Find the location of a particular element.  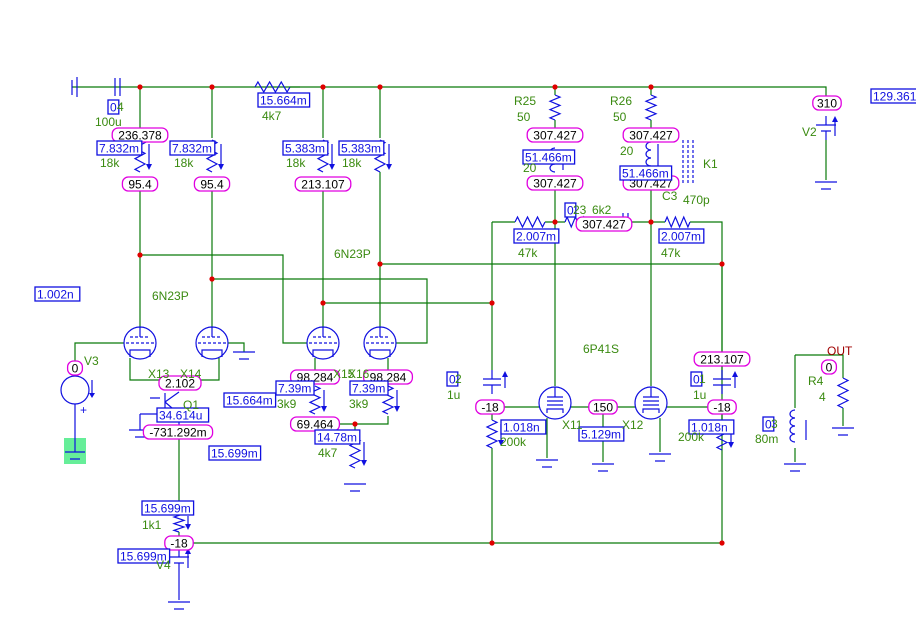

component-label: 80m is located at coordinates (766, 439).